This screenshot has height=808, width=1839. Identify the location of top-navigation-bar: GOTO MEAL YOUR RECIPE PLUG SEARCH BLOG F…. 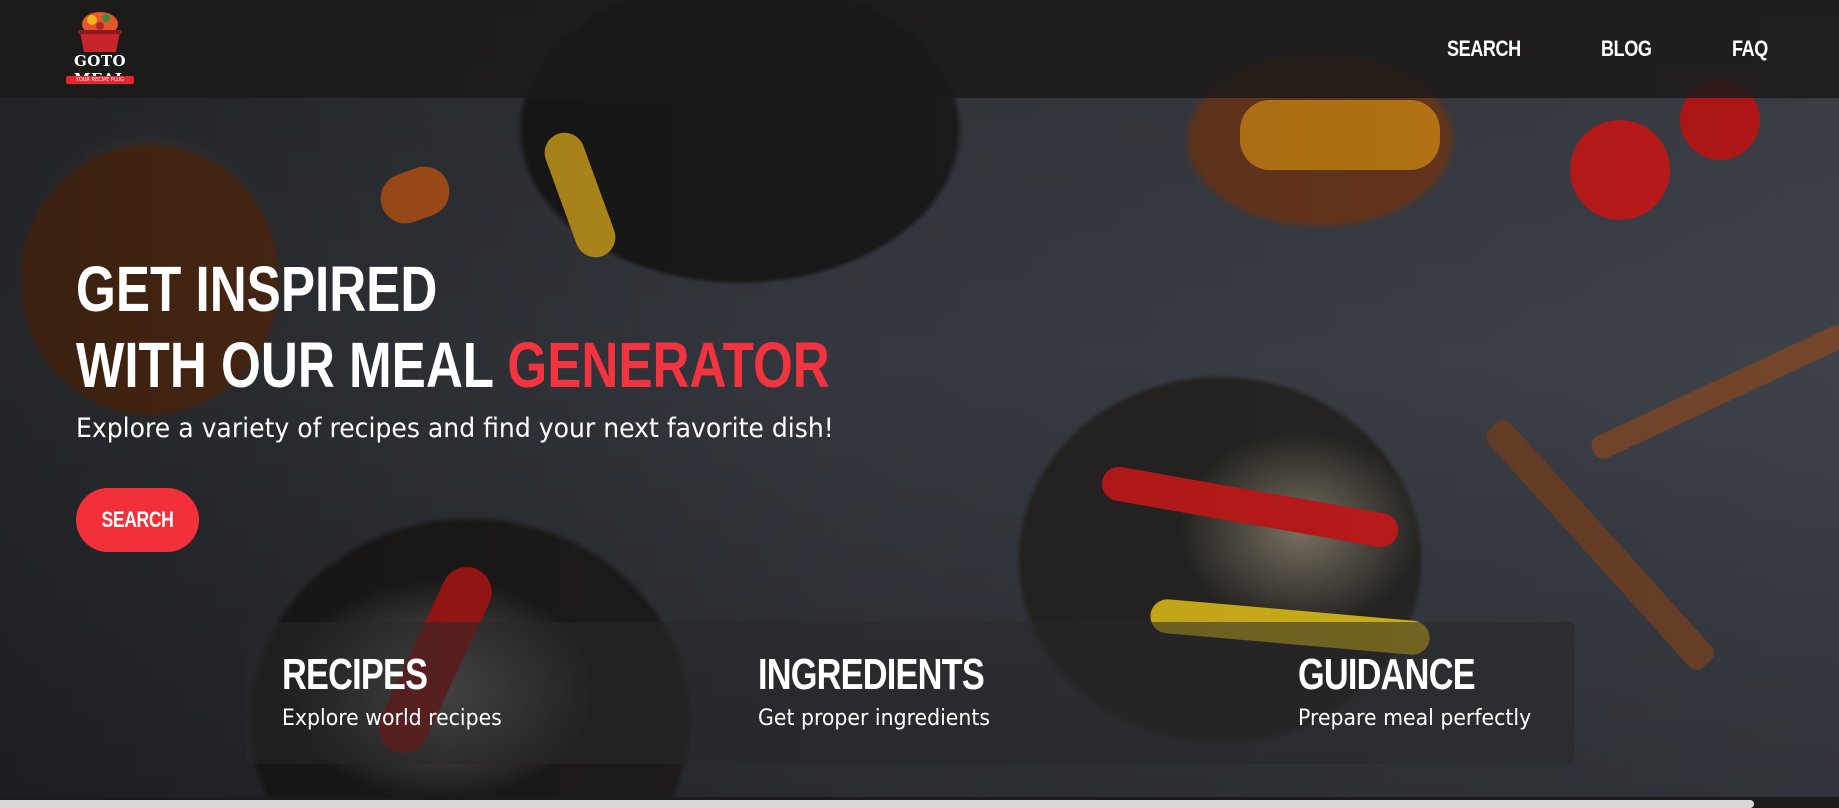
(919, 49).